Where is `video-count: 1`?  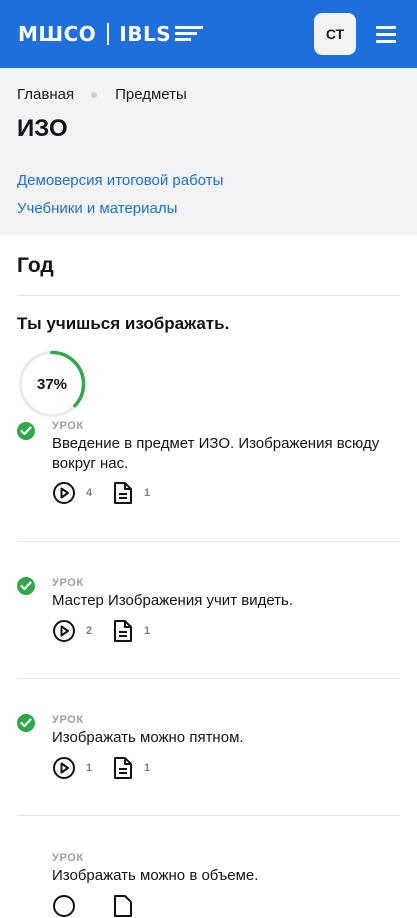 video-count: 1 is located at coordinates (72, 768).